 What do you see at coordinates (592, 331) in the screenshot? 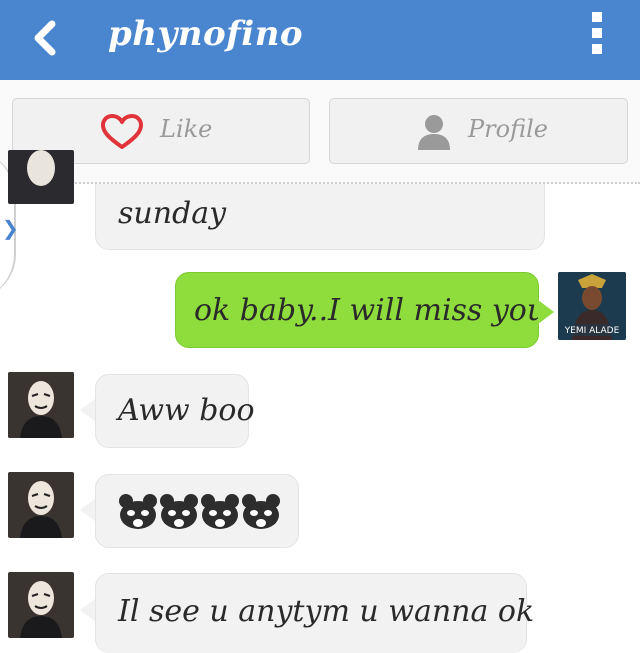
I see `album-art-text: YEMI ALADE` at bounding box center [592, 331].